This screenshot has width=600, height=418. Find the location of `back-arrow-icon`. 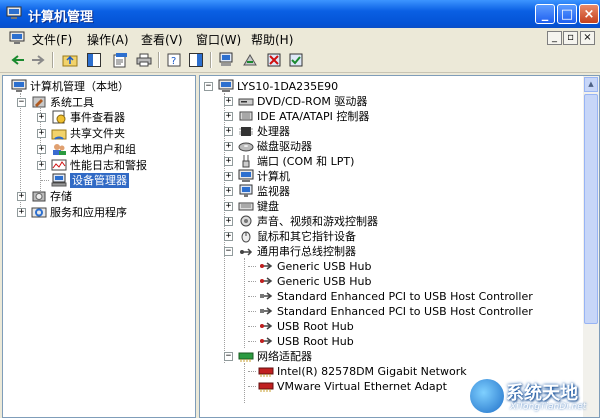

back-arrow-icon is located at coordinates (18, 60).